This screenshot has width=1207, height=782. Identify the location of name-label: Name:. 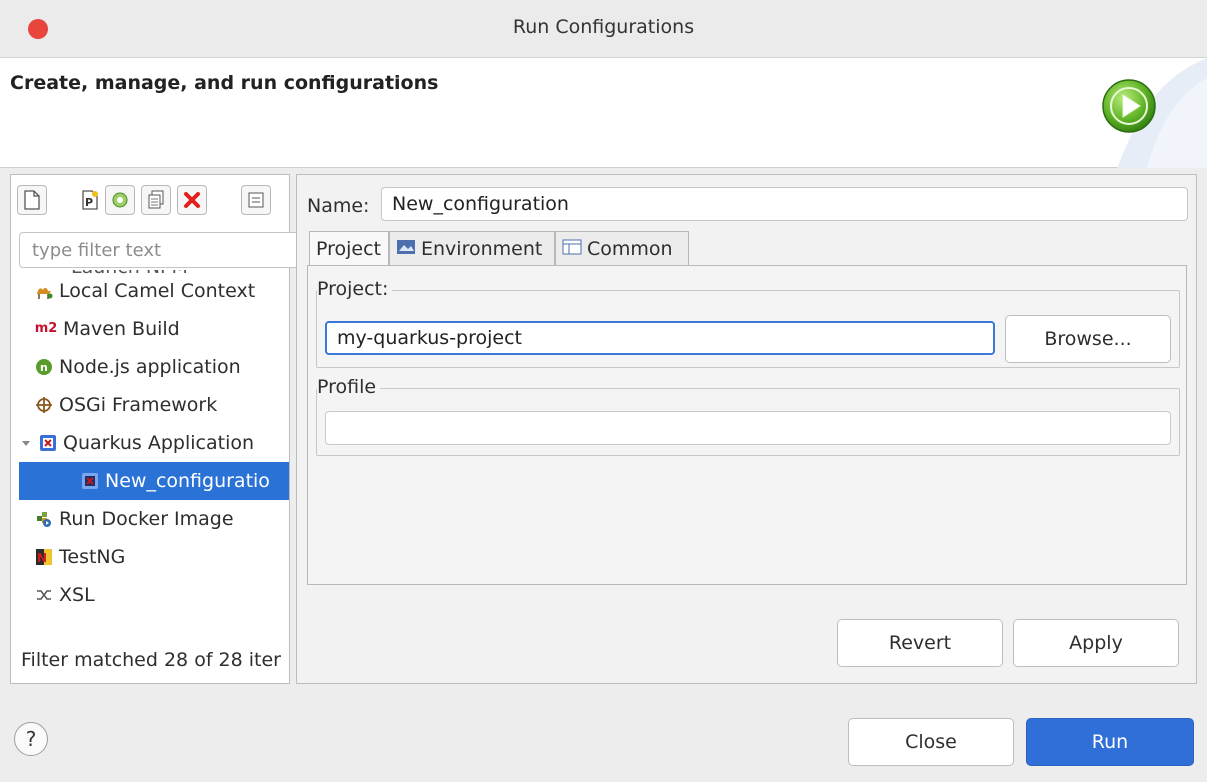
(338, 206).